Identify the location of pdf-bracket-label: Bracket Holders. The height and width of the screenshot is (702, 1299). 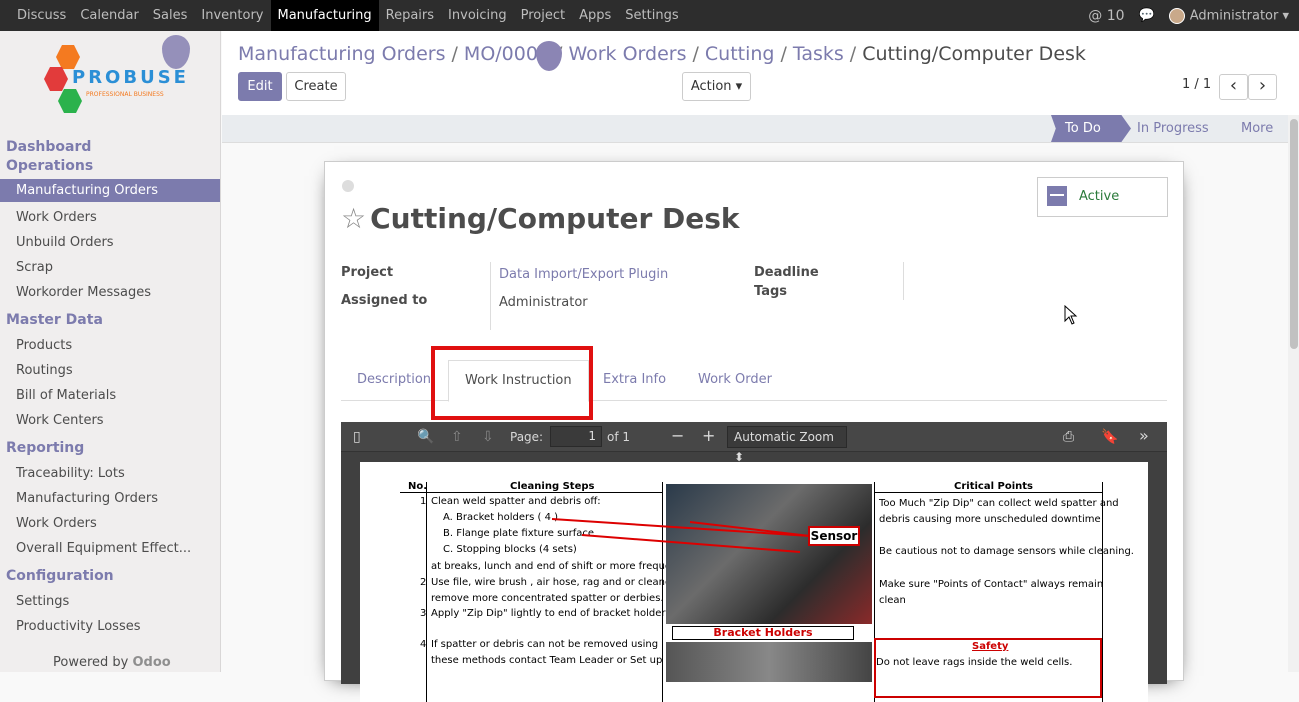
(763, 633).